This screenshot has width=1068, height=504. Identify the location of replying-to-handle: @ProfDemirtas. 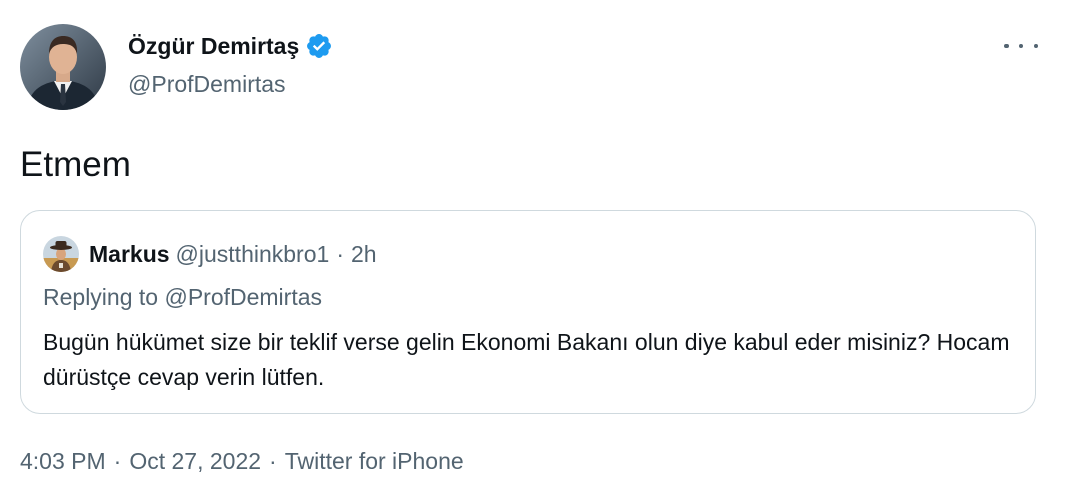
(243, 297).